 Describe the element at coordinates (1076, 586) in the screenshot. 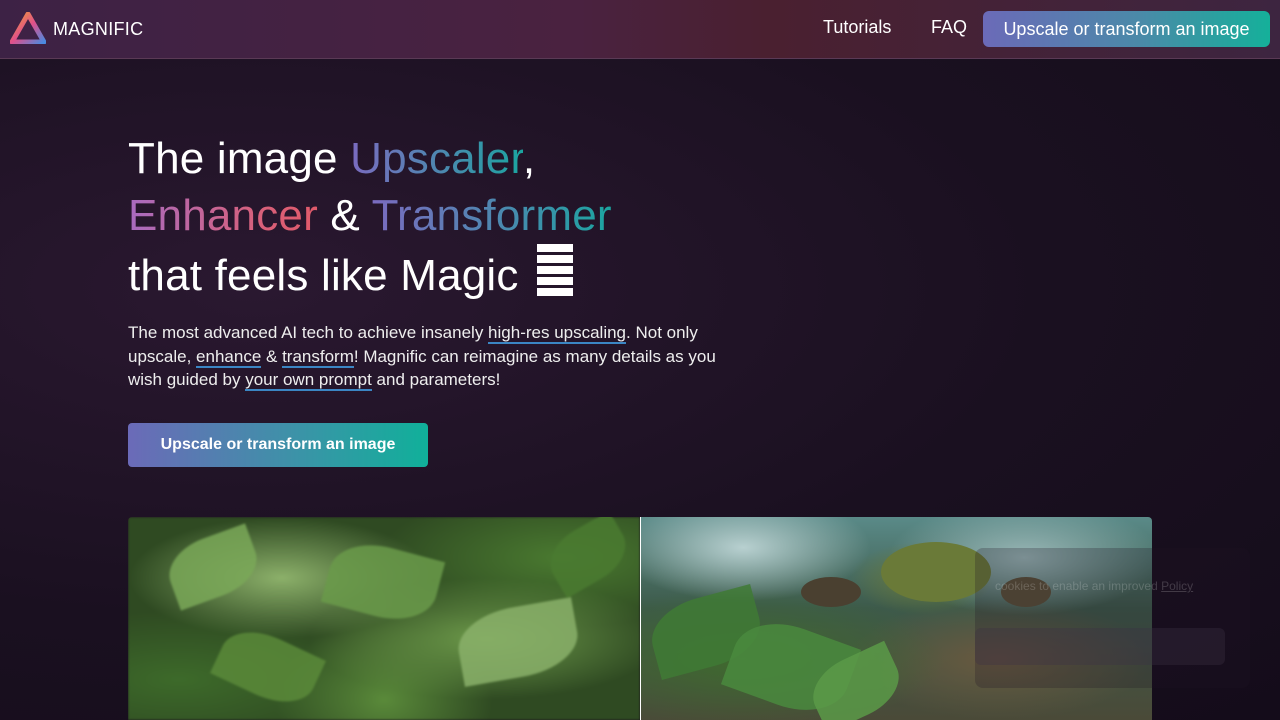

I see `cookie-text-main: cookies to enable an improved` at that location.